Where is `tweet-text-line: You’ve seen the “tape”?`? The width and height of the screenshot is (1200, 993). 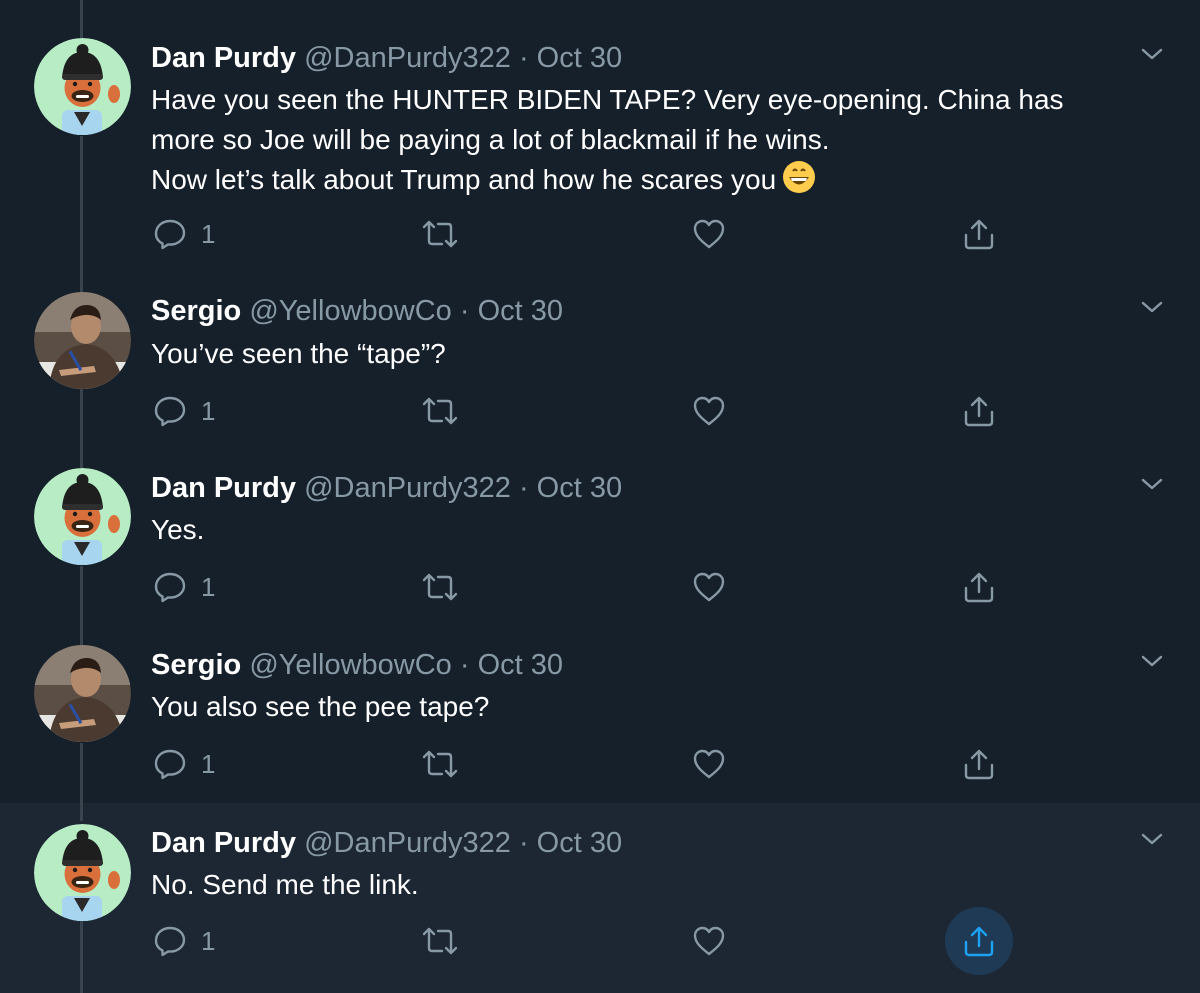 tweet-text-line: You’ve seen the “tape”? is located at coordinates (298, 353).